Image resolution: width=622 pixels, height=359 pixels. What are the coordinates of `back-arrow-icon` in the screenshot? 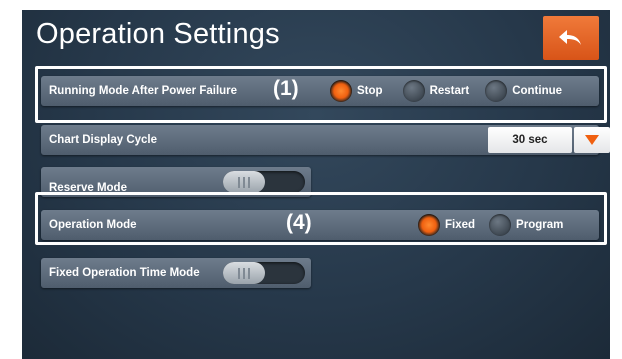 It's located at (570, 37).